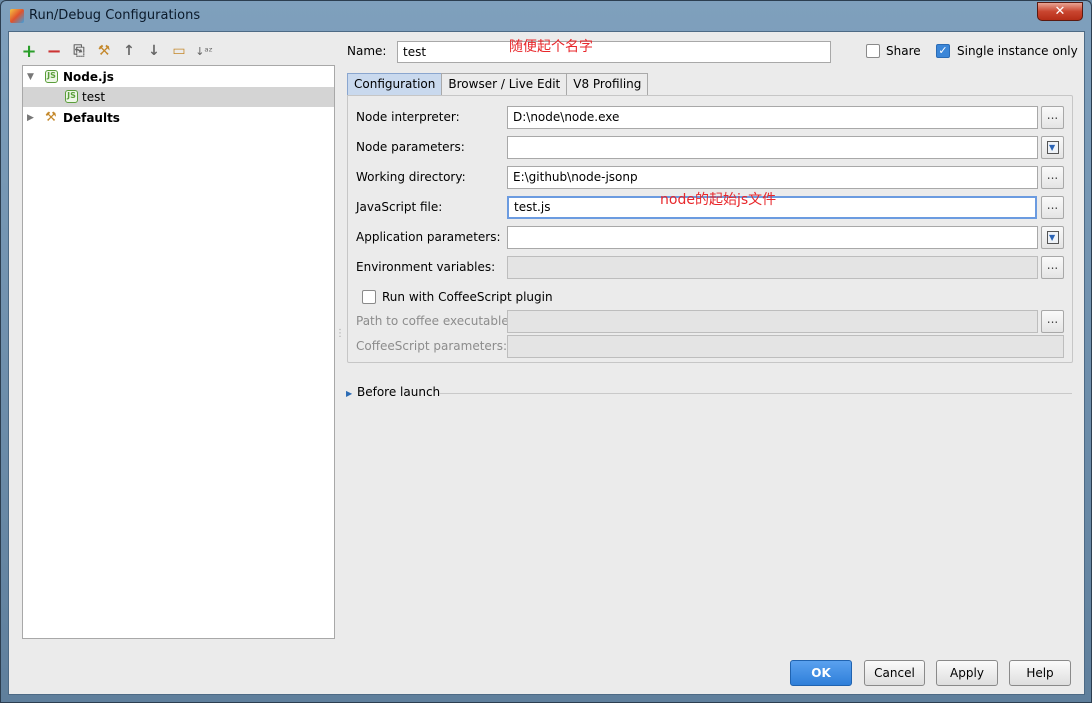 The image size is (1092, 703). What do you see at coordinates (607, 84) in the screenshot?
I see `tab-v8-profiling: V8 Profiling` at bounding box center [607, 84].